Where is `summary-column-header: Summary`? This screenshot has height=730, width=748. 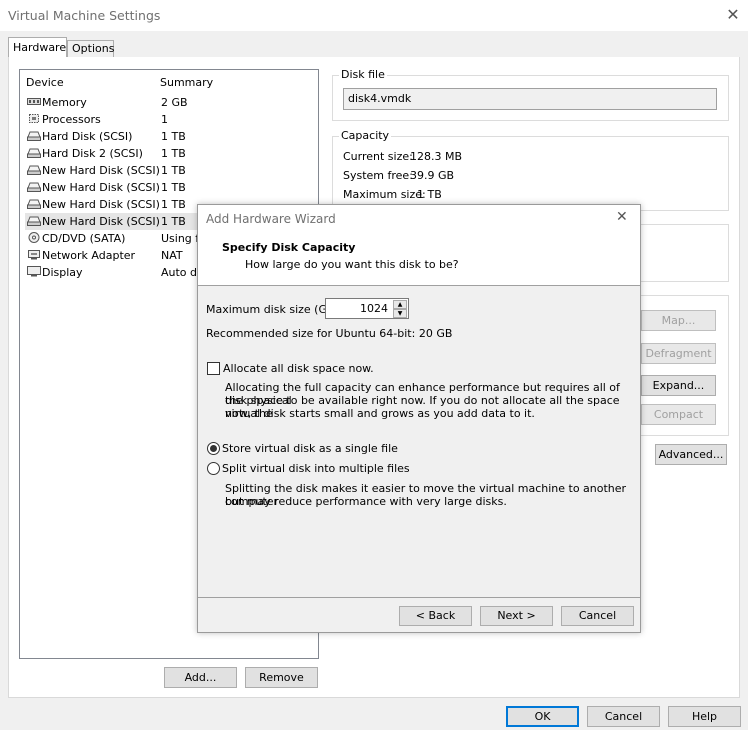 summary-column-header: Summary is located at coordinates (186, 82).